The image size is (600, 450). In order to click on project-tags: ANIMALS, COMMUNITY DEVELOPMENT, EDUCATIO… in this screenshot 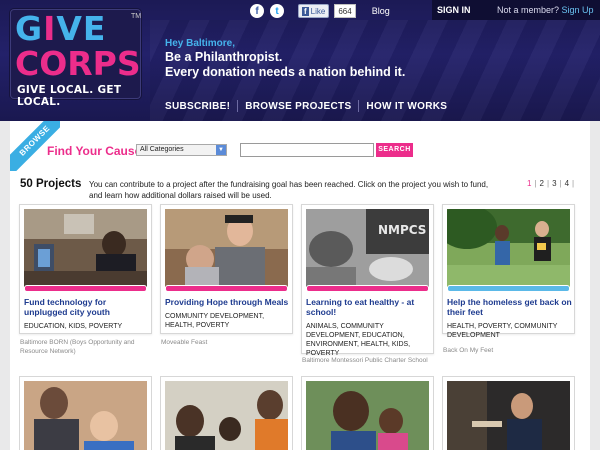, I will do `click(358, 340)`.